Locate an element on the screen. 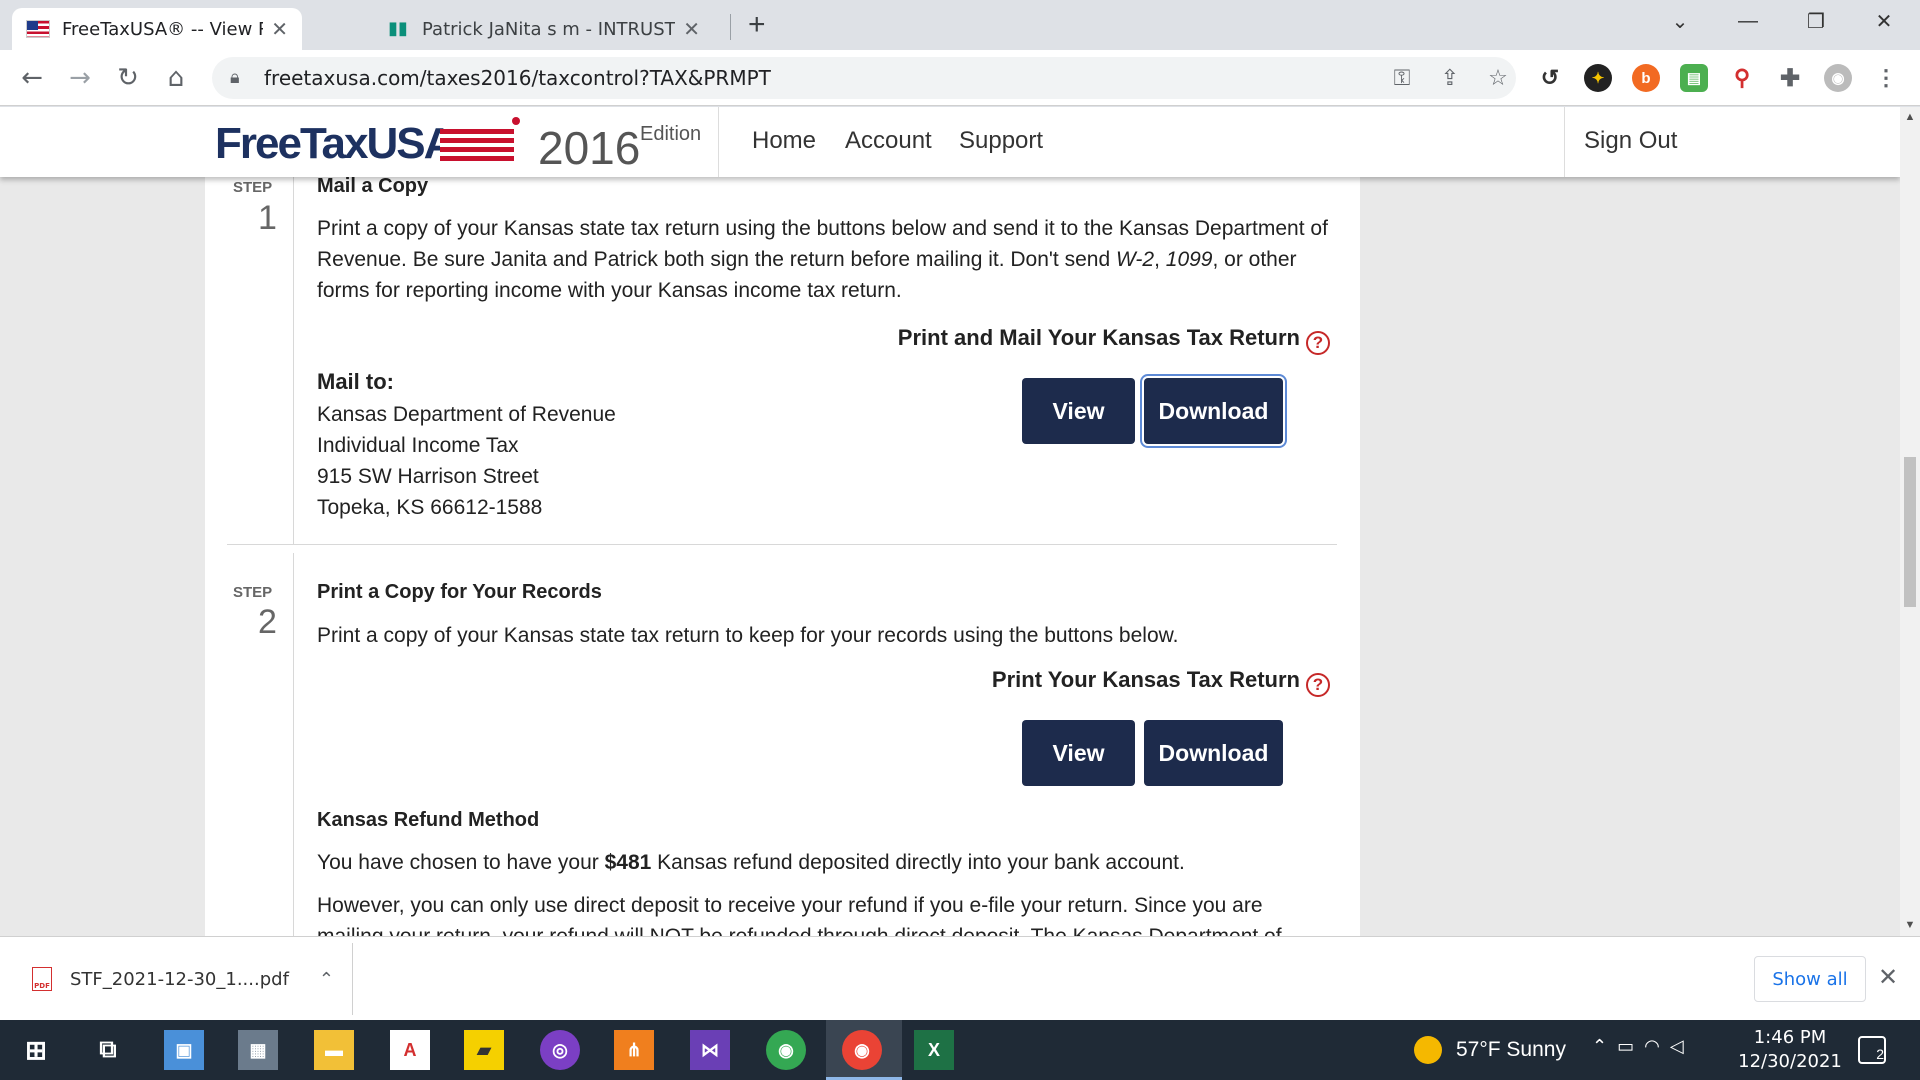 The width and height of the screenshot is (1920, 1080). us-flag-icon is located at coordinates (38, 29).